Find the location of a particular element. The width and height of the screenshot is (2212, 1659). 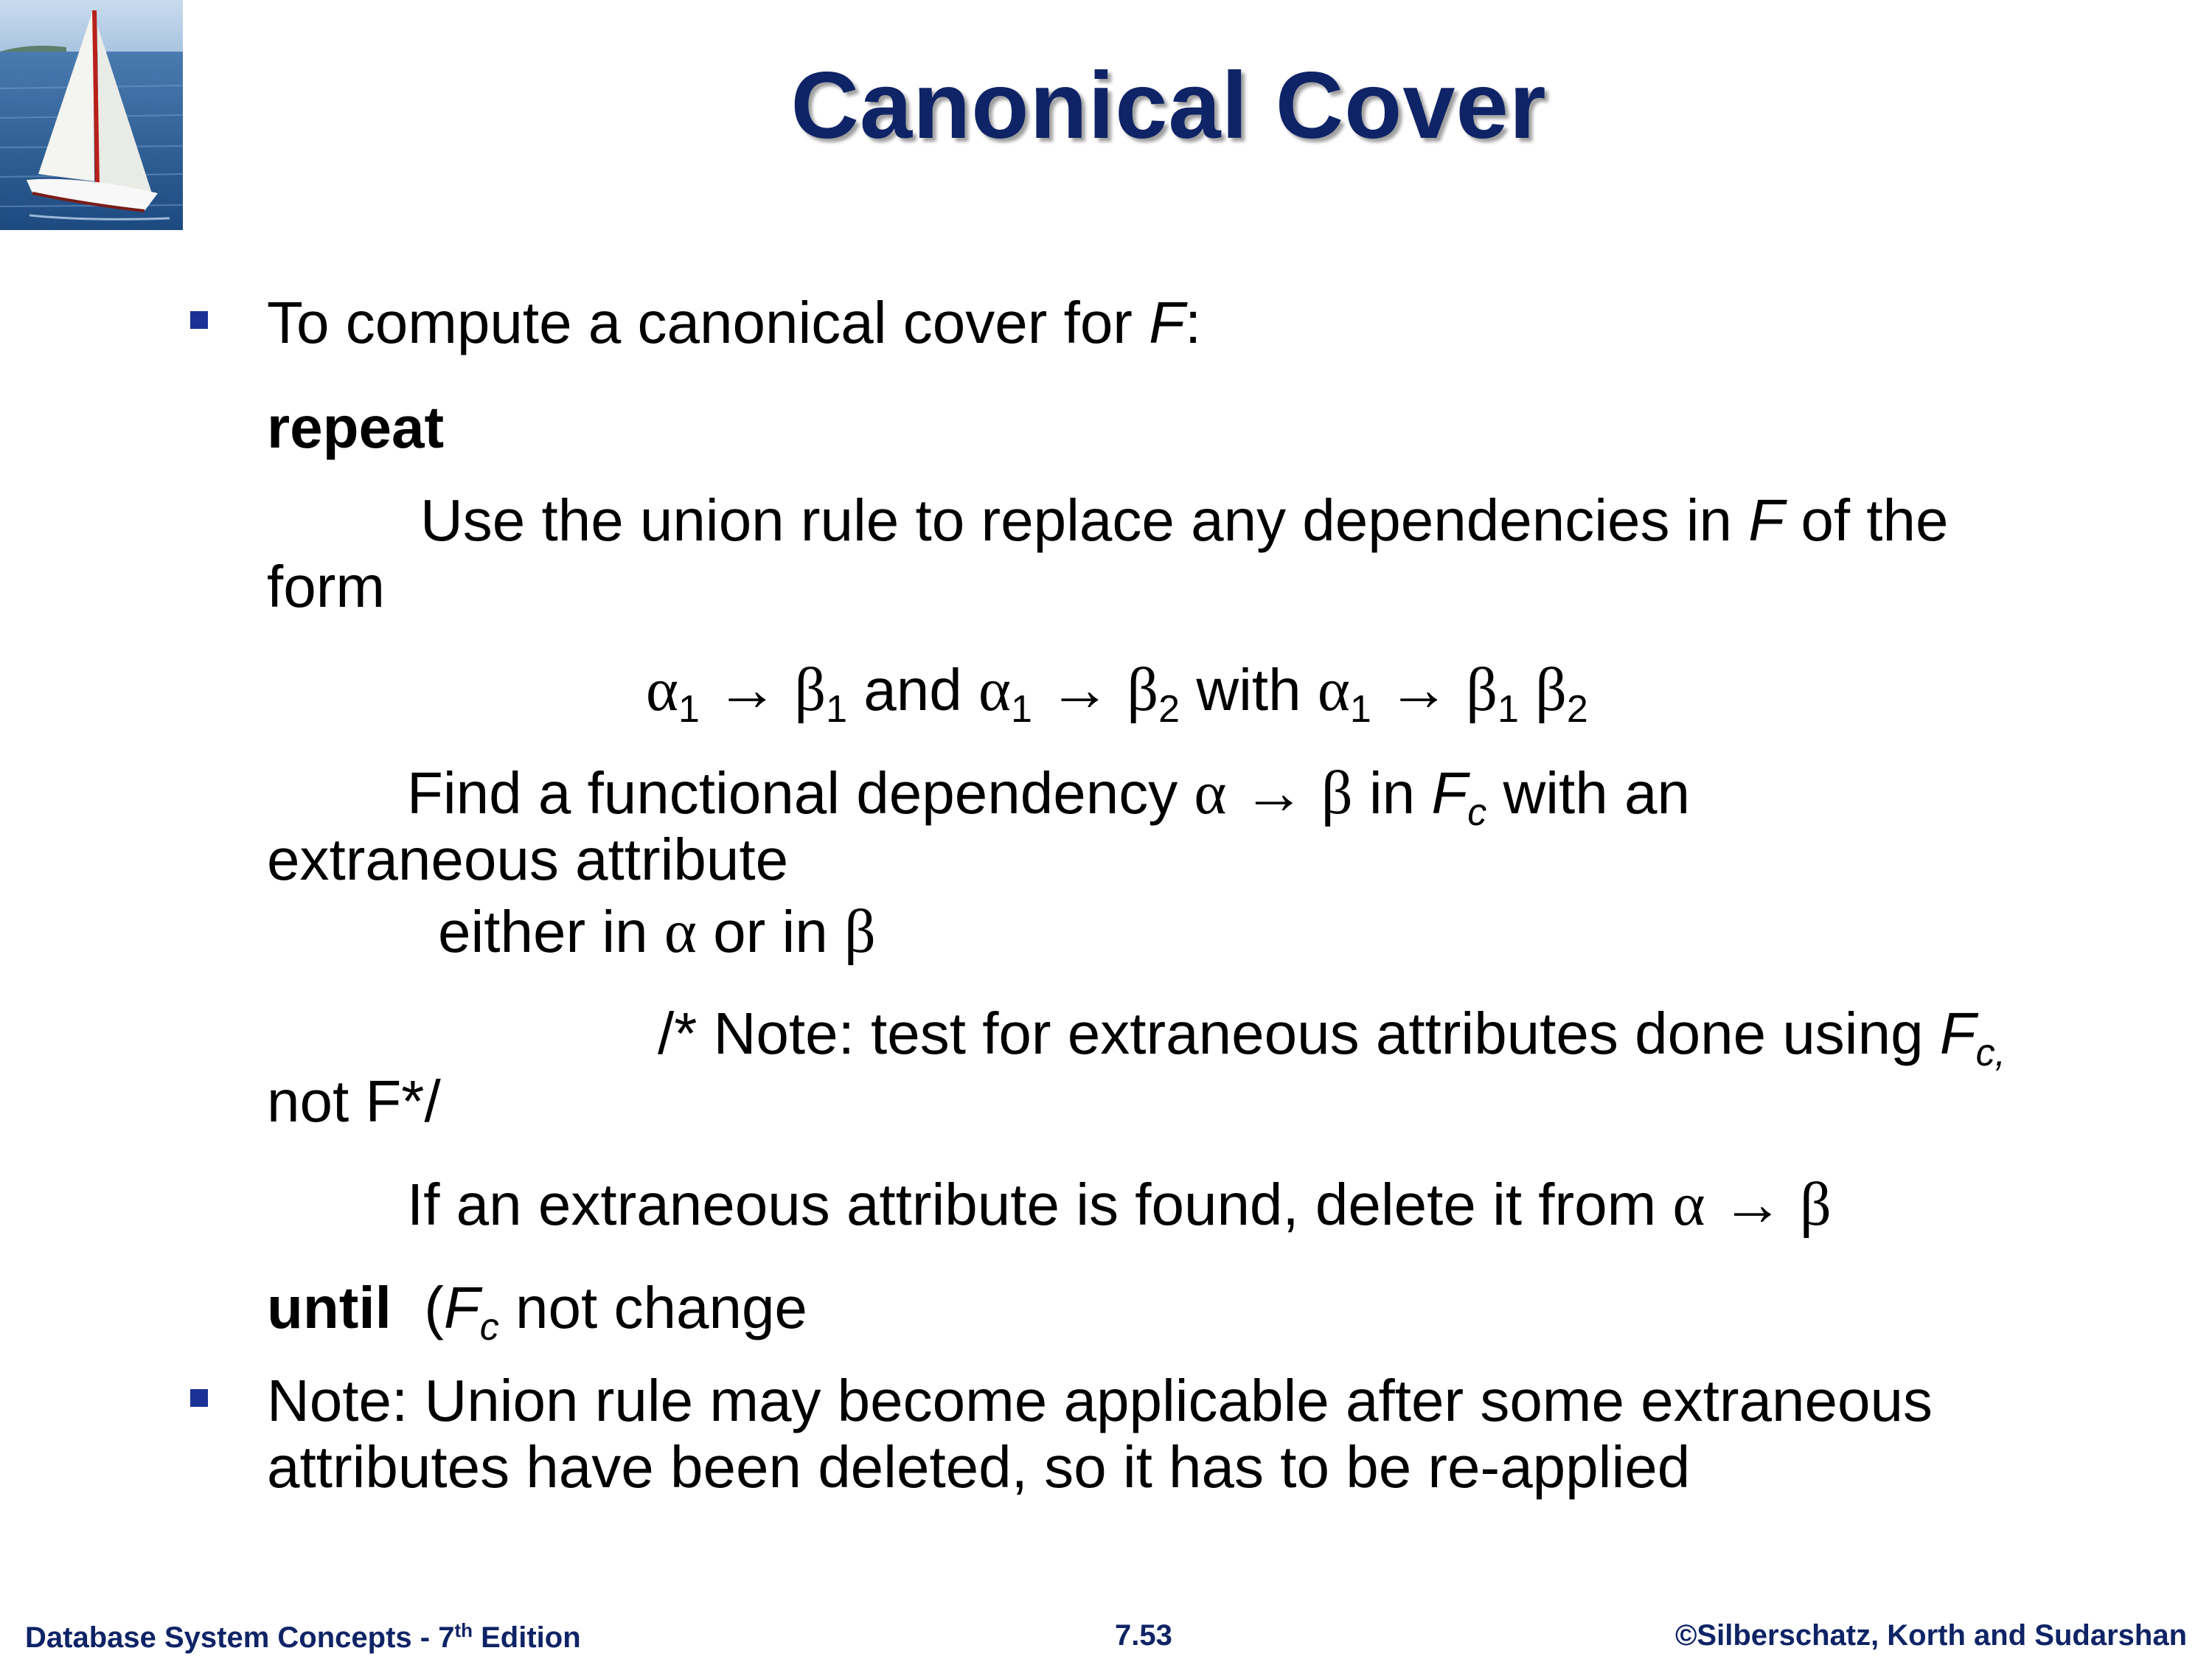

with-word: with is located at coordinates (1249, 690).